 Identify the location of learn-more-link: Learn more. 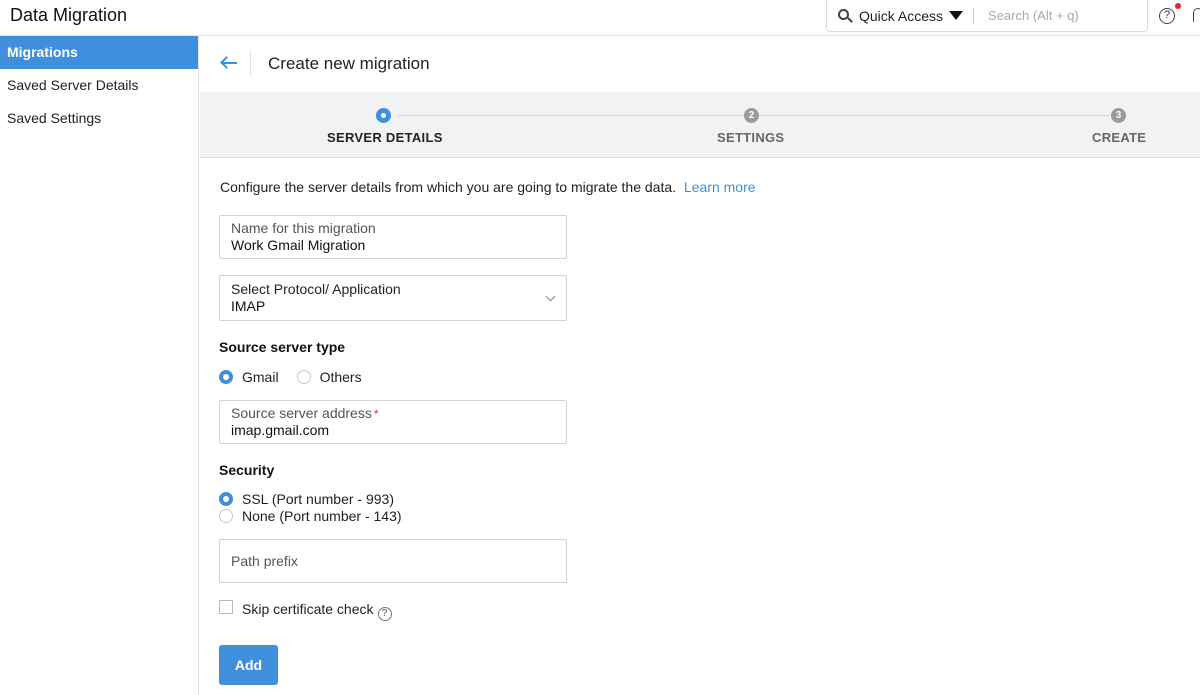
(720, 187).